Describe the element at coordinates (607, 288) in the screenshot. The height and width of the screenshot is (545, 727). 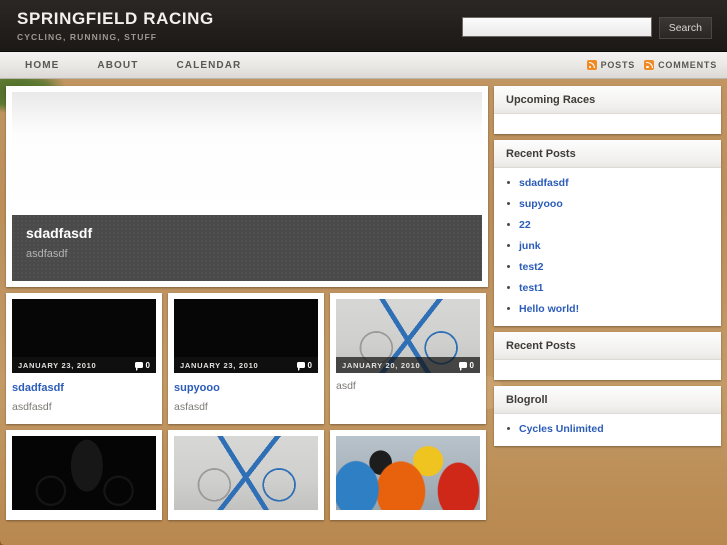
I see `widget-list-item: test1` at that location.